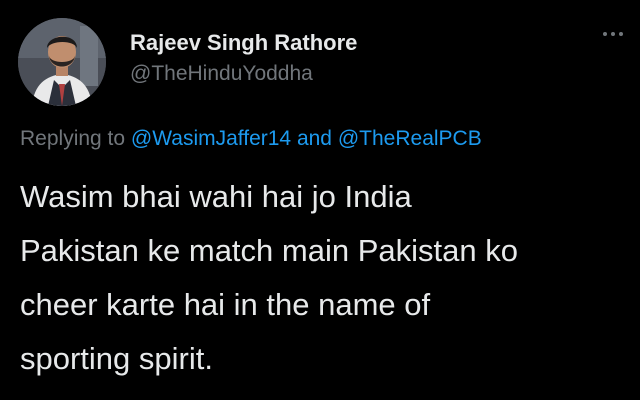 The height and width of the screenshot is (400, 640). I want to click on tweet-text-line: Wasim bhai wahi hai jo India, so click(216, 196).